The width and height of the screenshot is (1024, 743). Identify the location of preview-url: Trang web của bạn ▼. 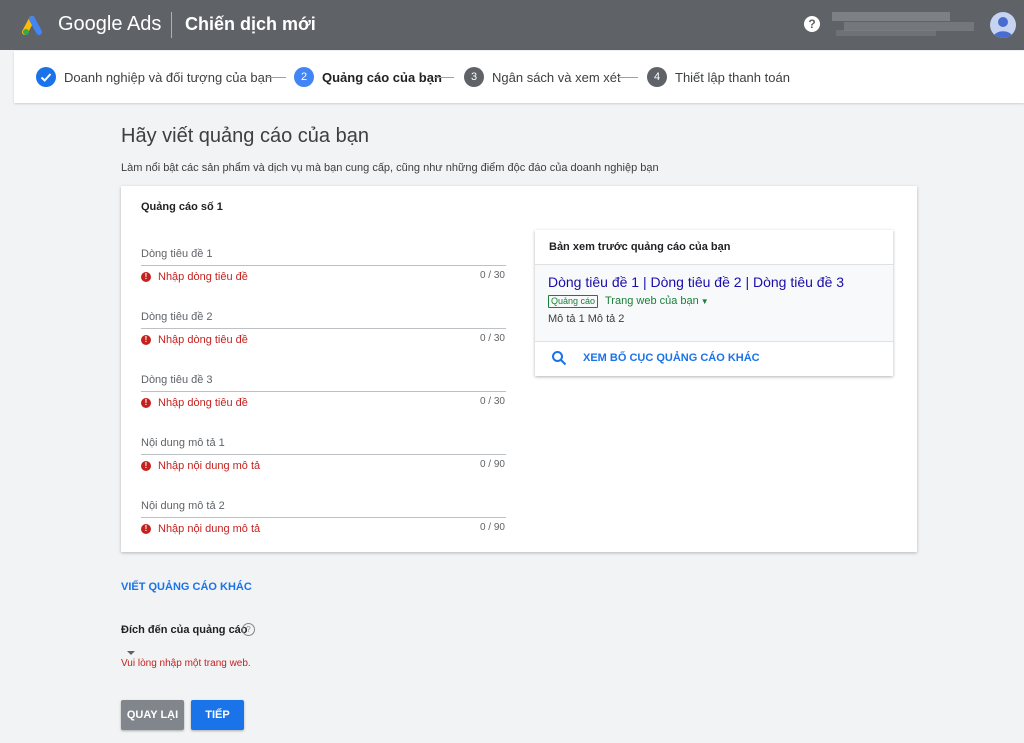
(657, 301).